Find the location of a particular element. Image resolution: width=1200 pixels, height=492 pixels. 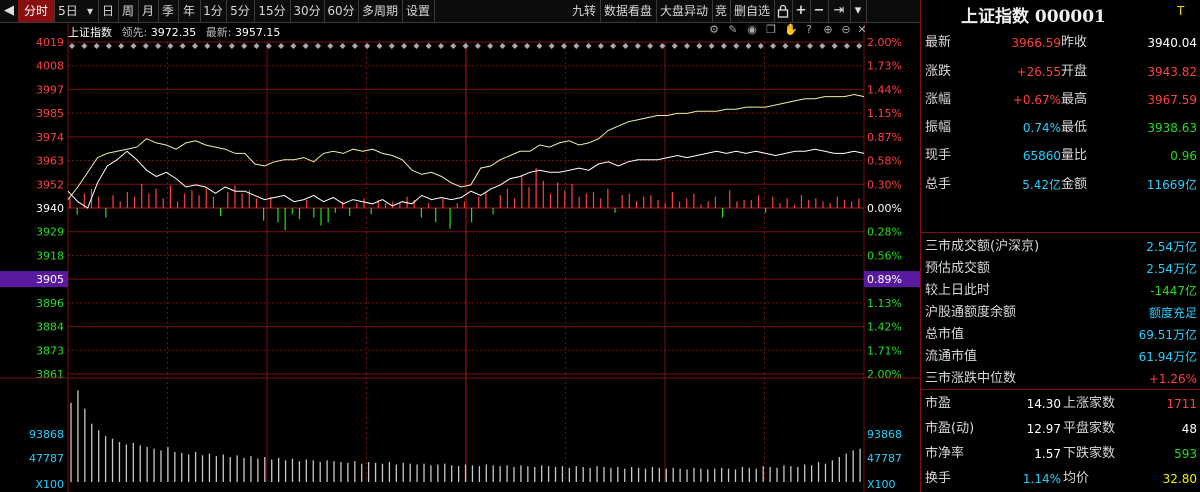

t-badge: T is located at coordinates (1181, 11).